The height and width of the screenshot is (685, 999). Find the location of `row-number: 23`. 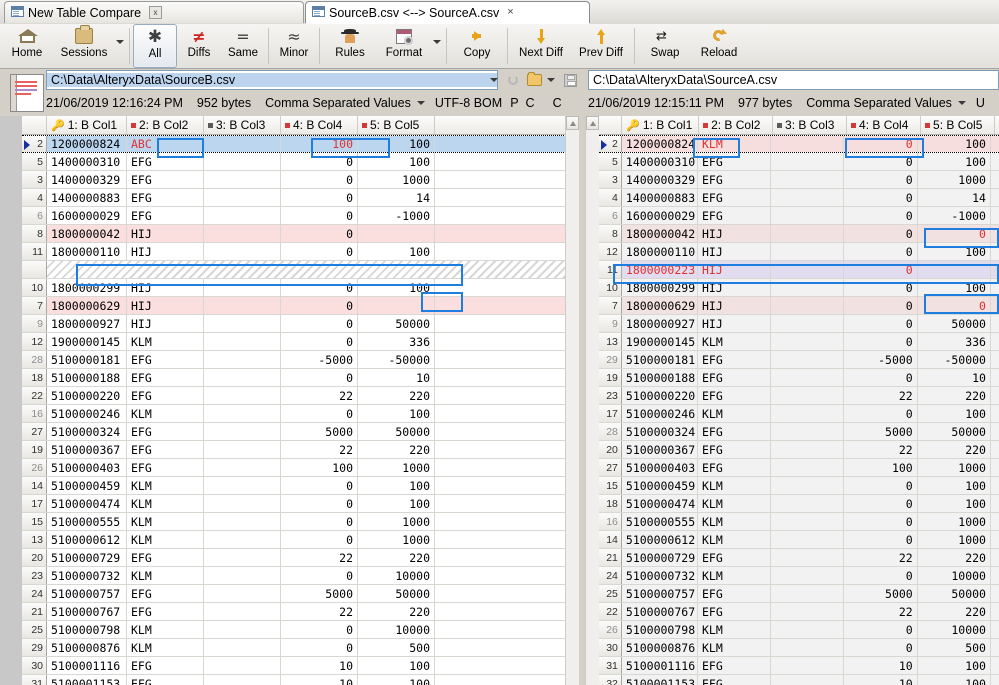

row-number: 23 is located at coordinates (610, 395).